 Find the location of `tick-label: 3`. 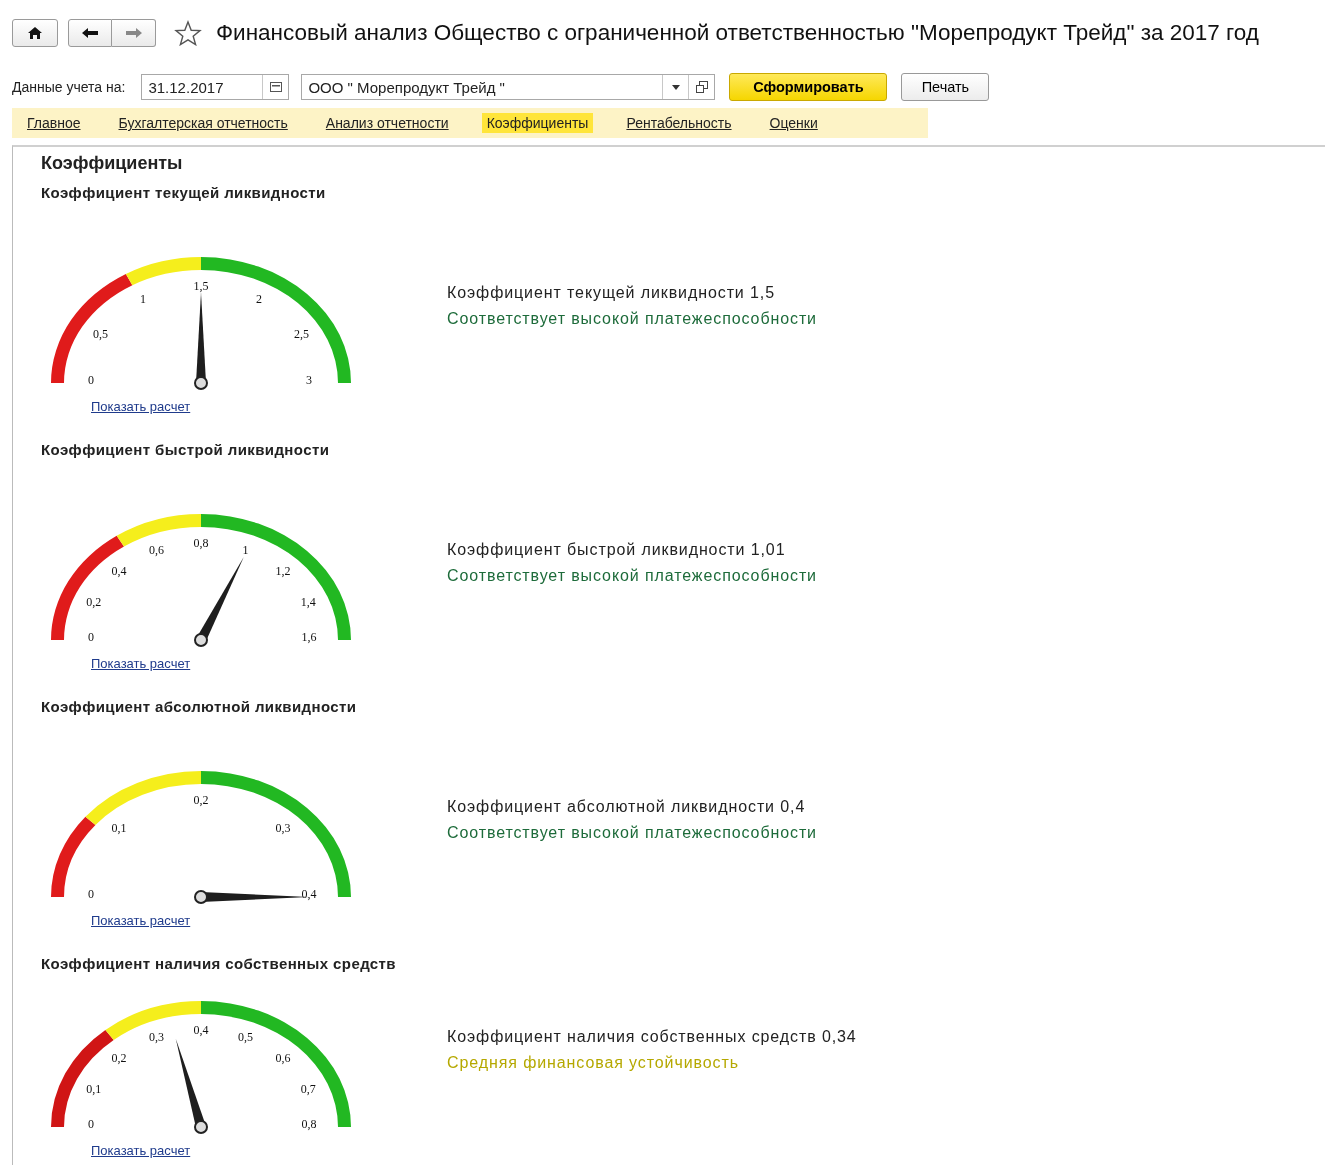

tick-label: 3 is located at coordinates (309, 379).